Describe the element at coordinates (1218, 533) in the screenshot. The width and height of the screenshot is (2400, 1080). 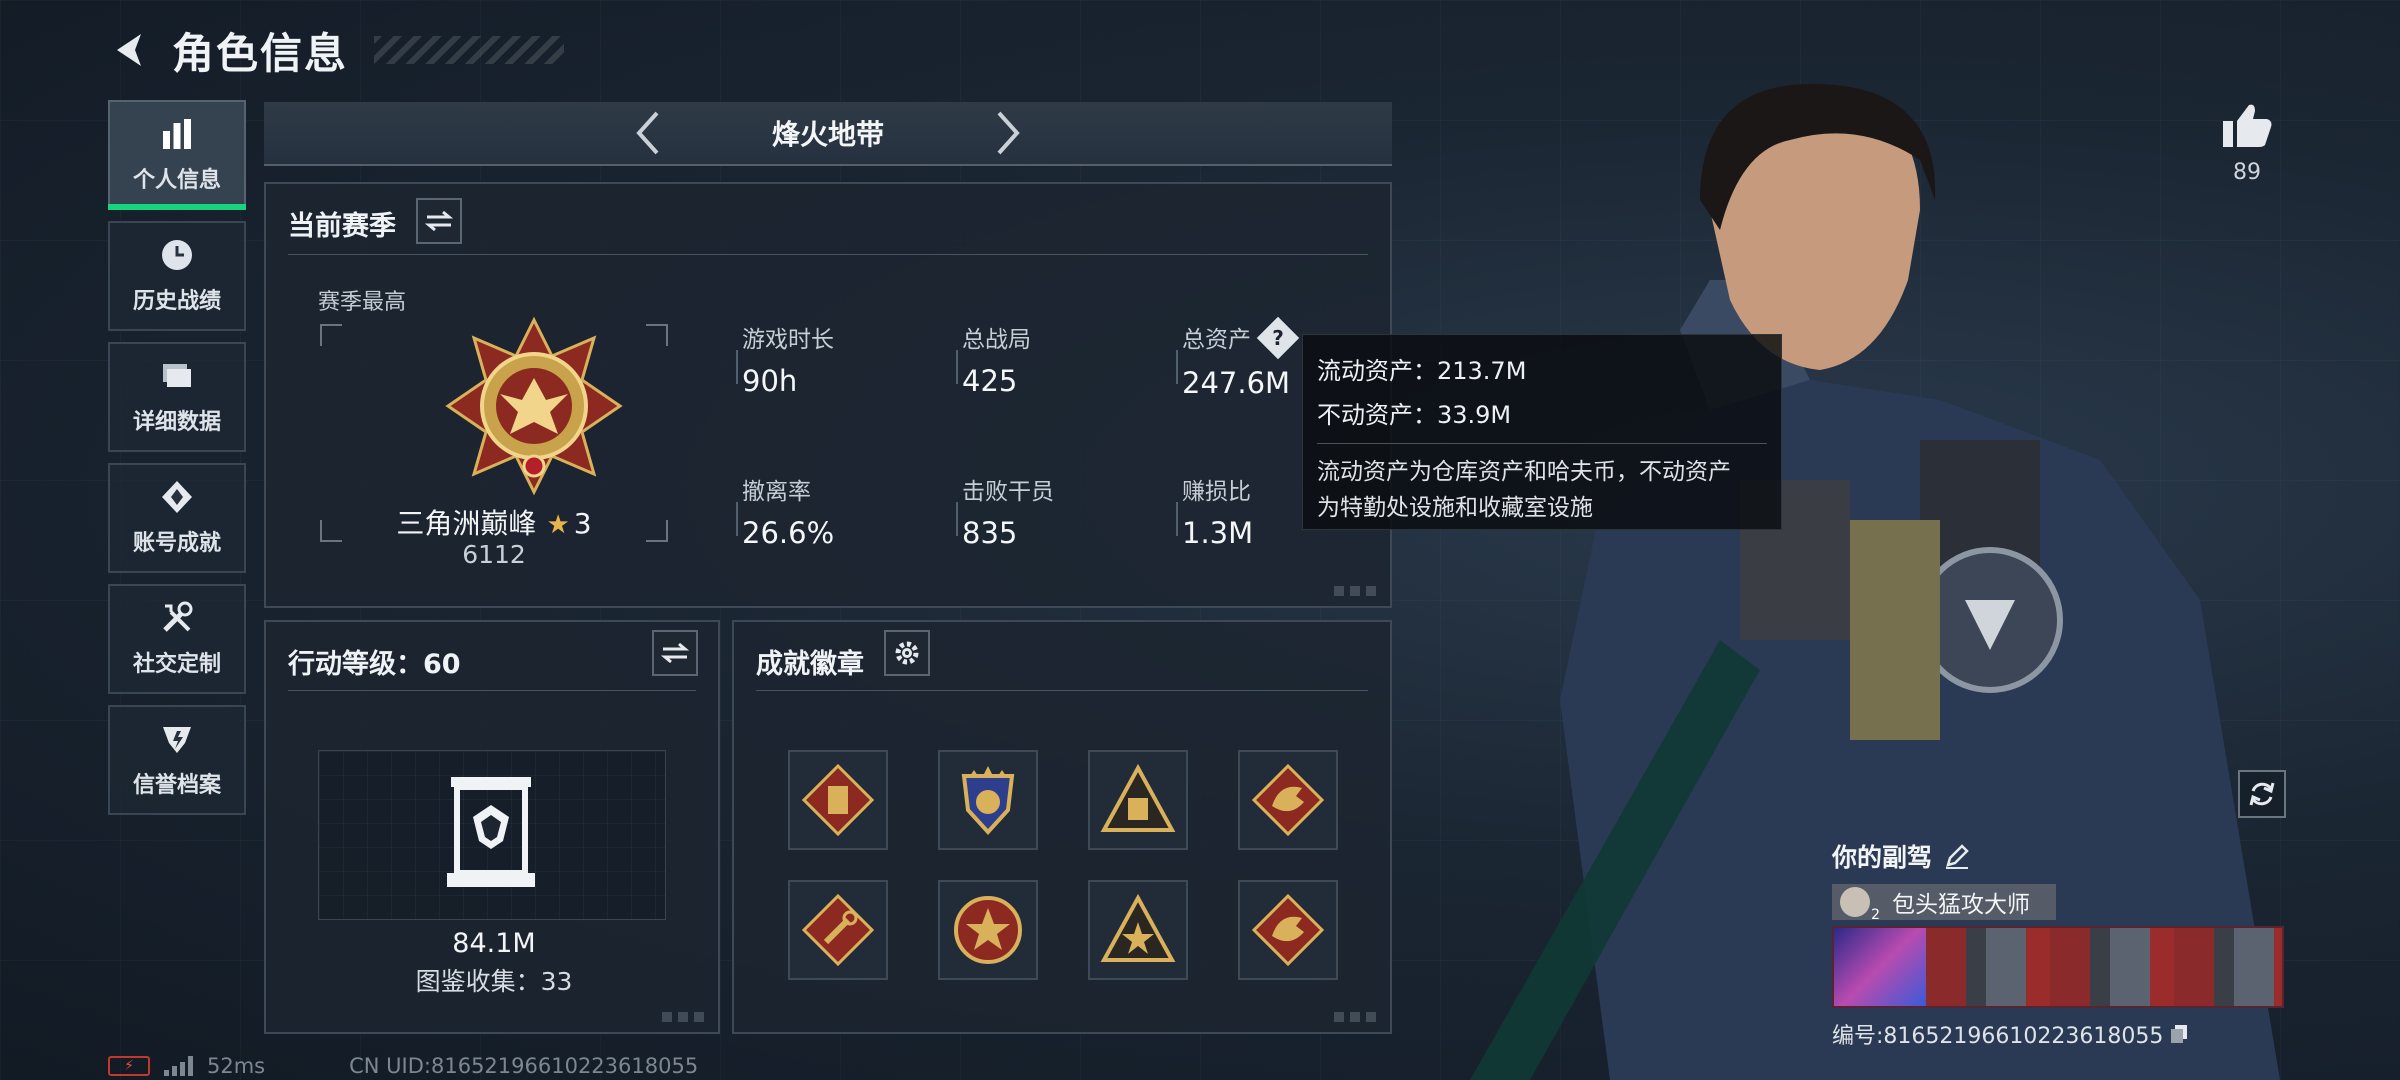
I see `stat-value: 1.3M` at that location.